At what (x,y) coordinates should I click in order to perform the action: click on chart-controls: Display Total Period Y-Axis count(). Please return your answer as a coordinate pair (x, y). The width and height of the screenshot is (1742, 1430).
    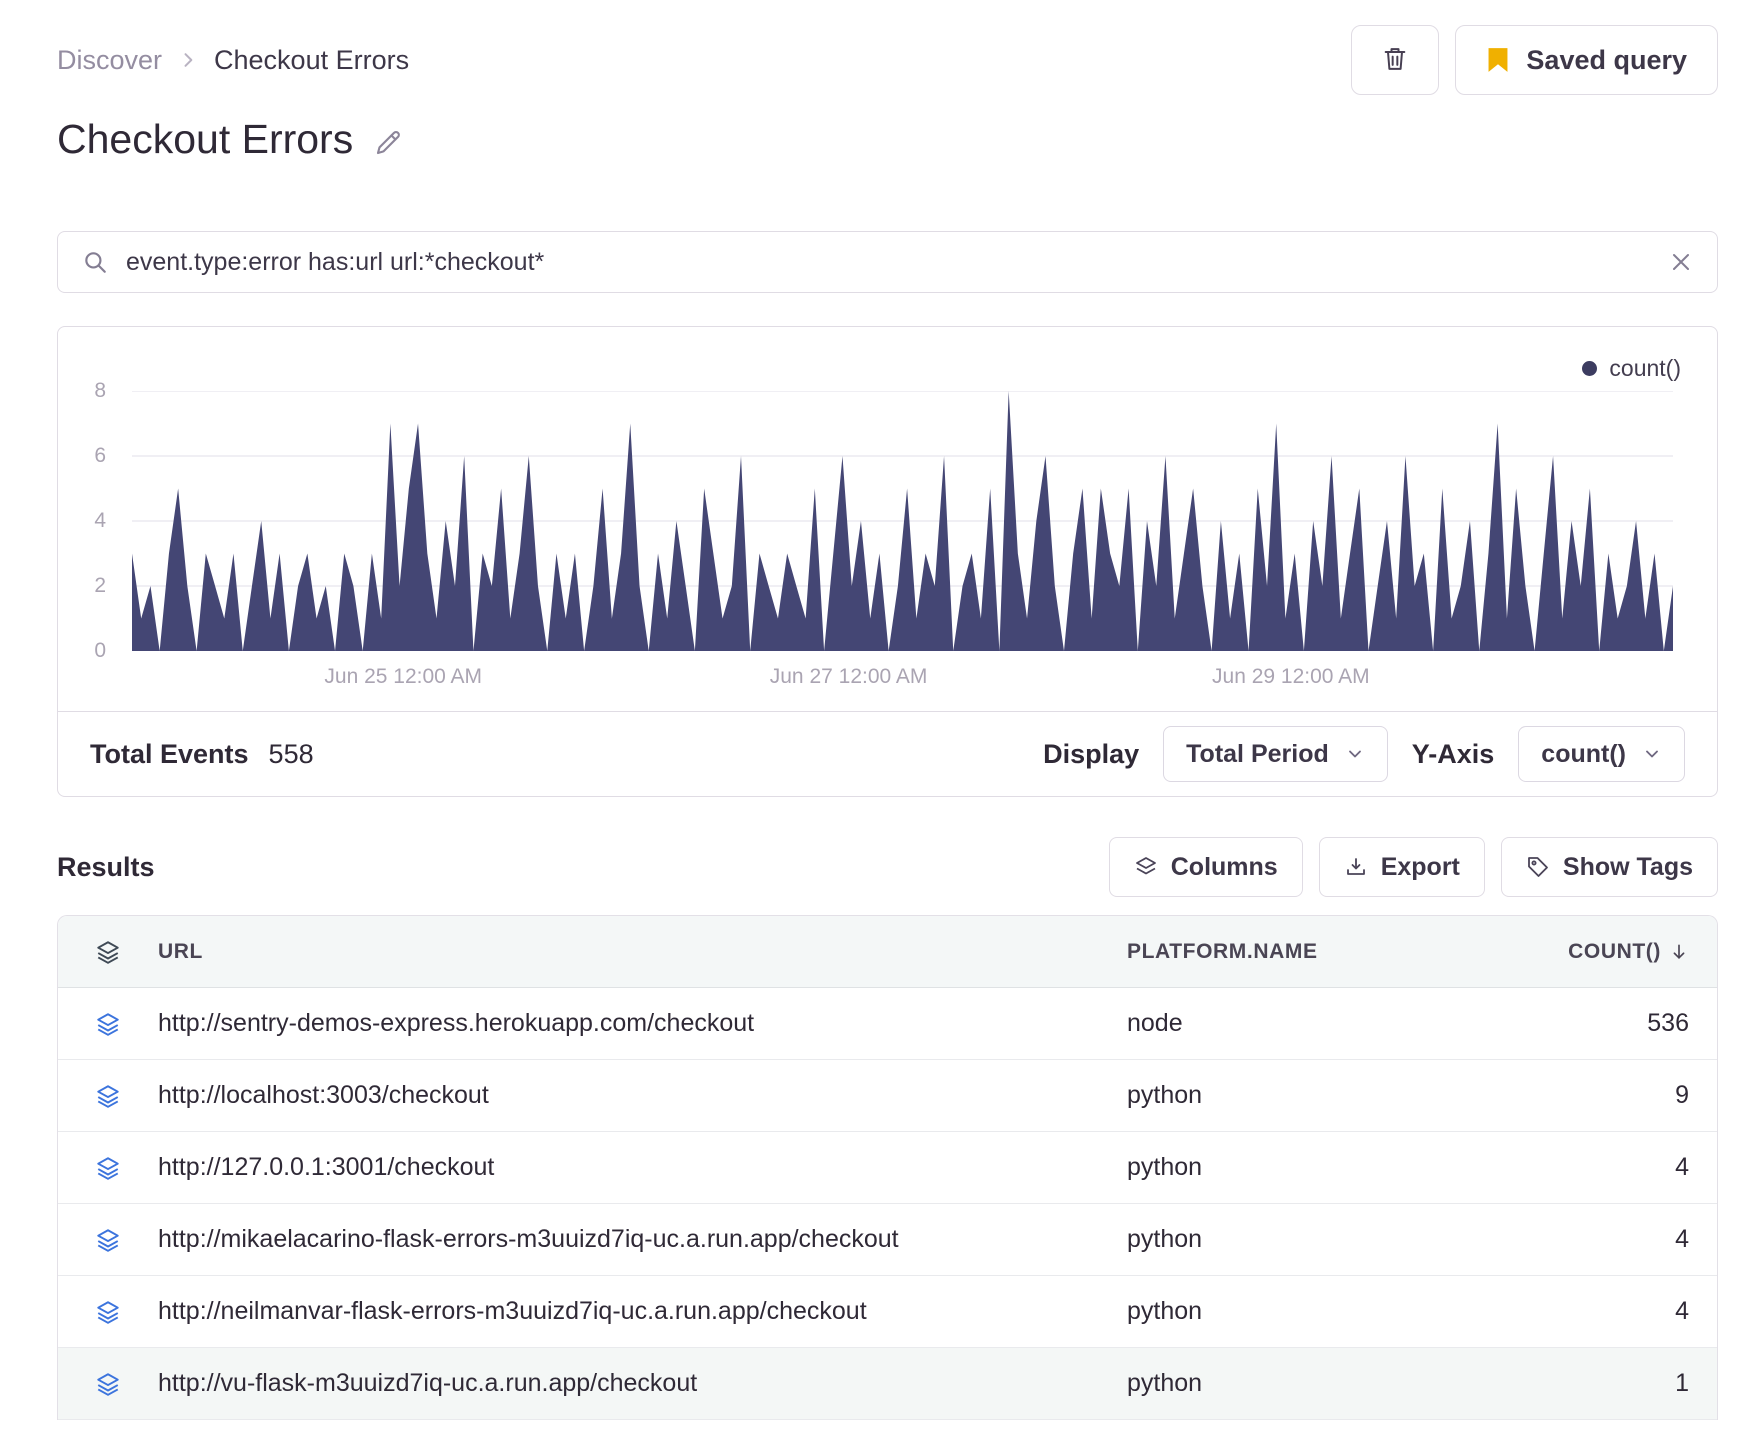
    Looking at the image, I should click on (1364, 754).